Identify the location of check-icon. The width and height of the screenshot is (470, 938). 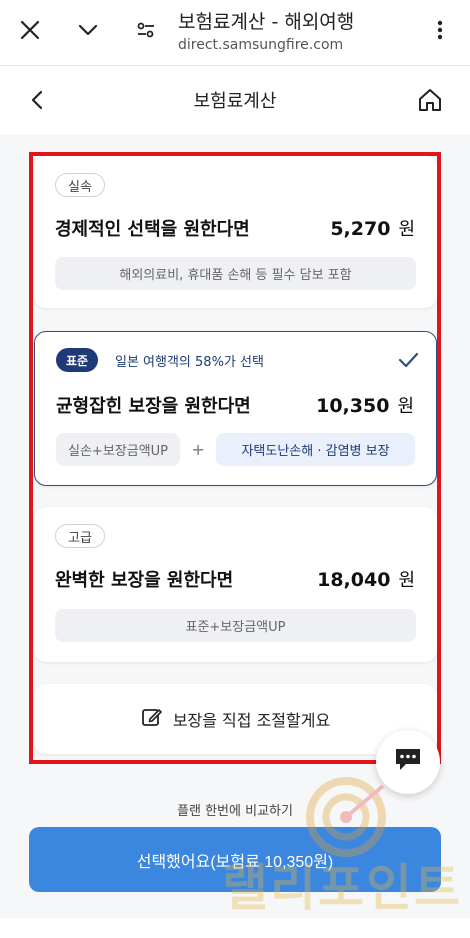
(408, 360).